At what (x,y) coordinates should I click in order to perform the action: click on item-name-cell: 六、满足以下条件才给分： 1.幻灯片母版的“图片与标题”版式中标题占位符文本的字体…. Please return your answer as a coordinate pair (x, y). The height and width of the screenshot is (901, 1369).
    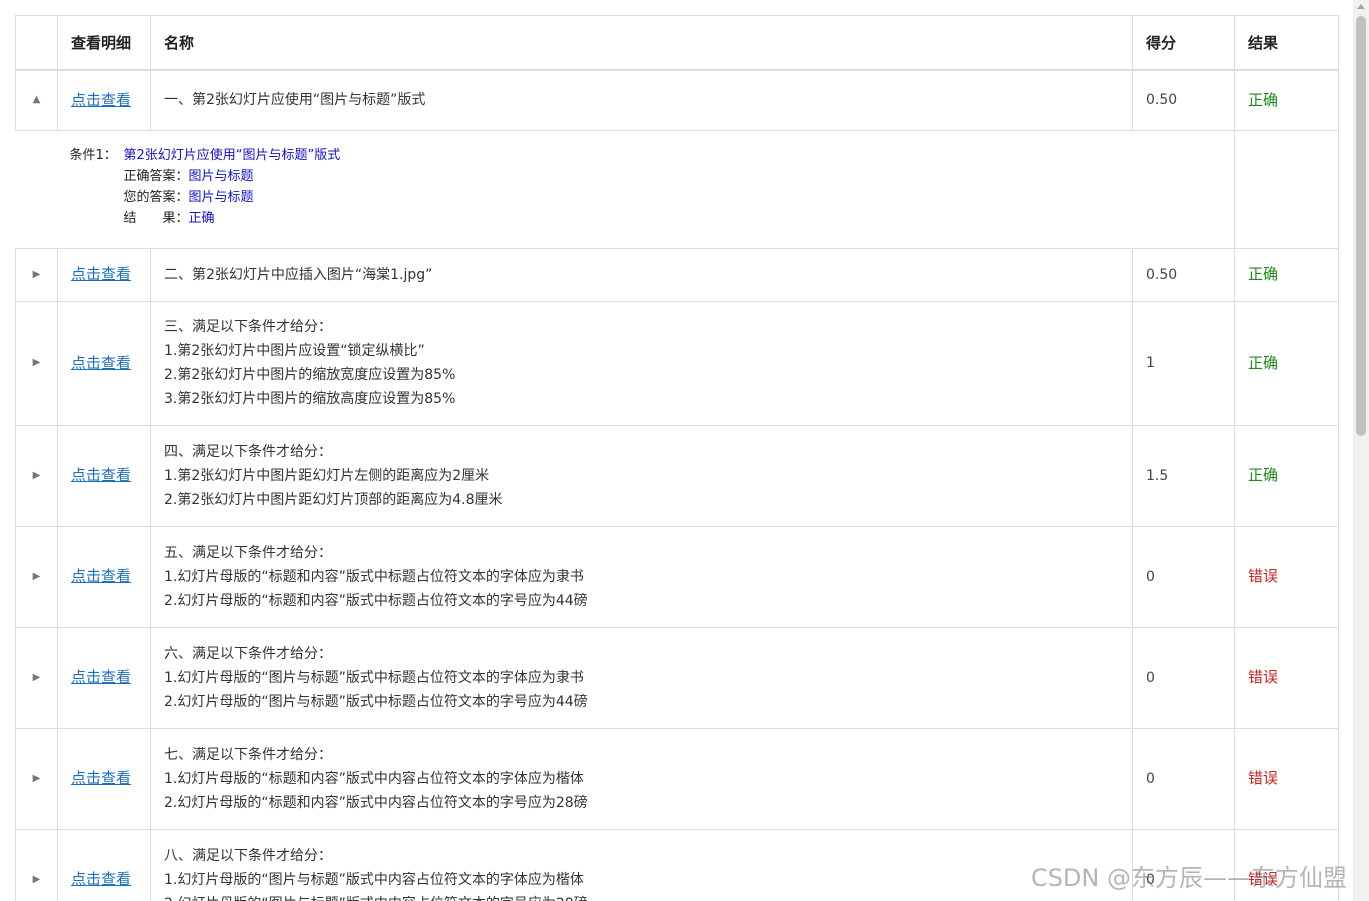
    Looking at the image, I should click on (641, 677).